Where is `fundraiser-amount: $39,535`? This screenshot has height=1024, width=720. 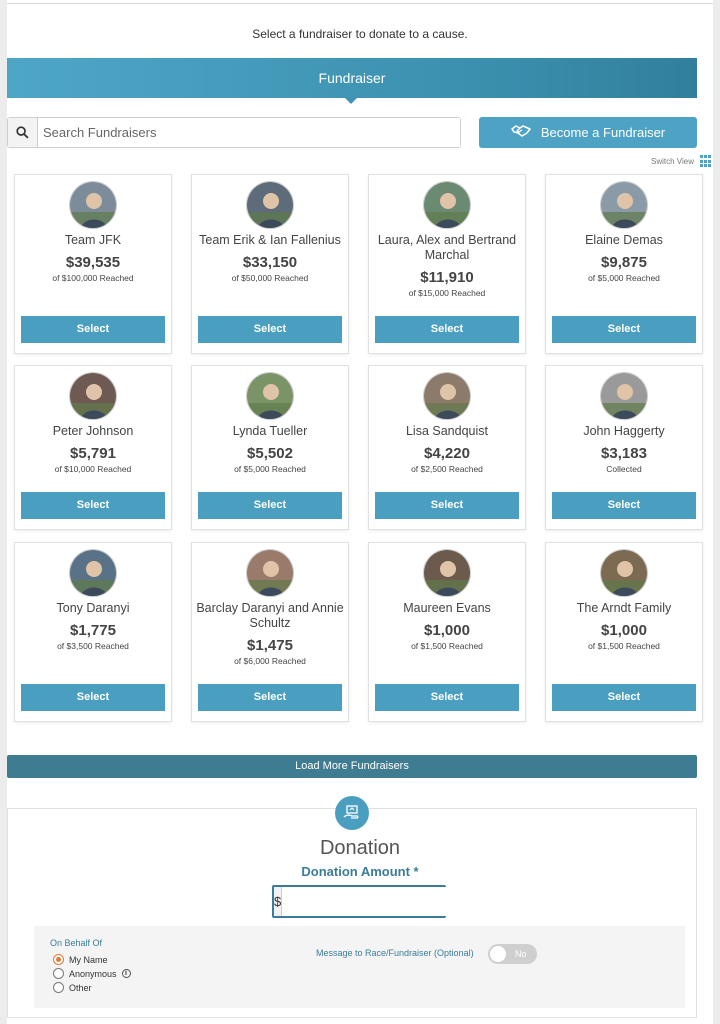 fundraiser-amount: $39,535 is located at coordinates (93, 262).